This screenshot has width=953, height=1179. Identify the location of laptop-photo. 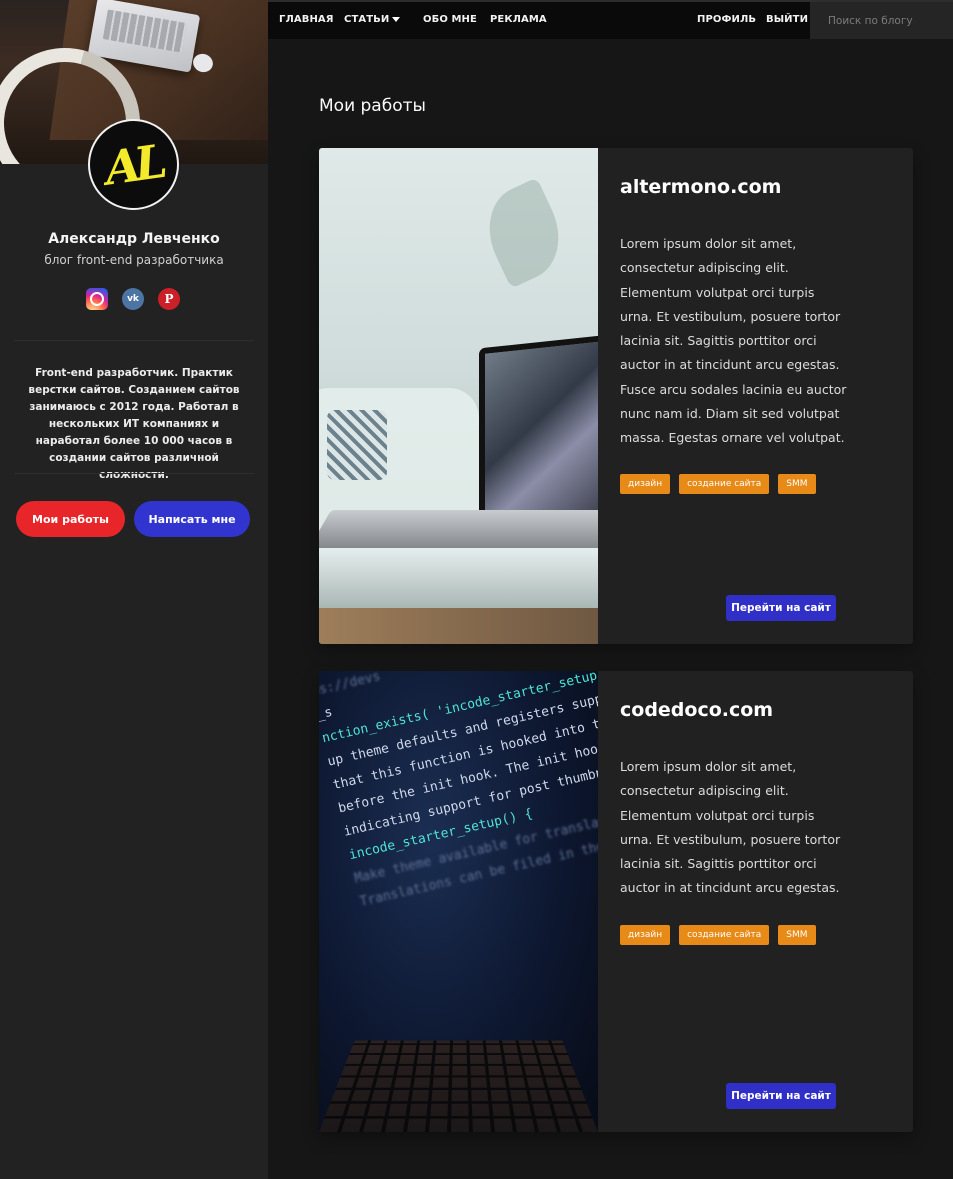
(458, 396).